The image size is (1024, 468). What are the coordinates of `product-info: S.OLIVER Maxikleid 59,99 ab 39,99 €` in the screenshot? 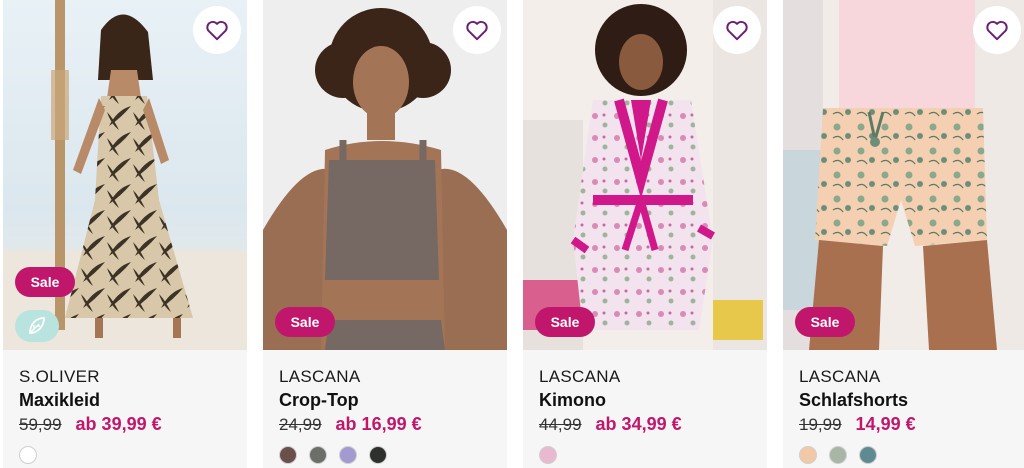 It's located at (129, 415).